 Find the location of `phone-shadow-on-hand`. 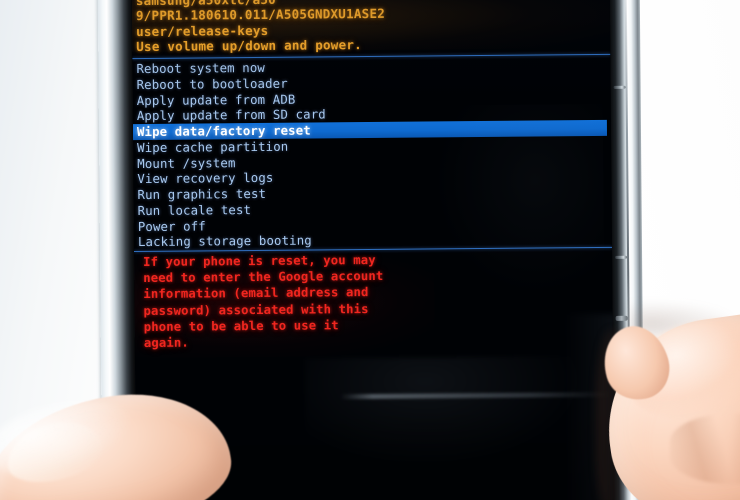

phone-shadow-on-hand is located at coordinates (685, 320).